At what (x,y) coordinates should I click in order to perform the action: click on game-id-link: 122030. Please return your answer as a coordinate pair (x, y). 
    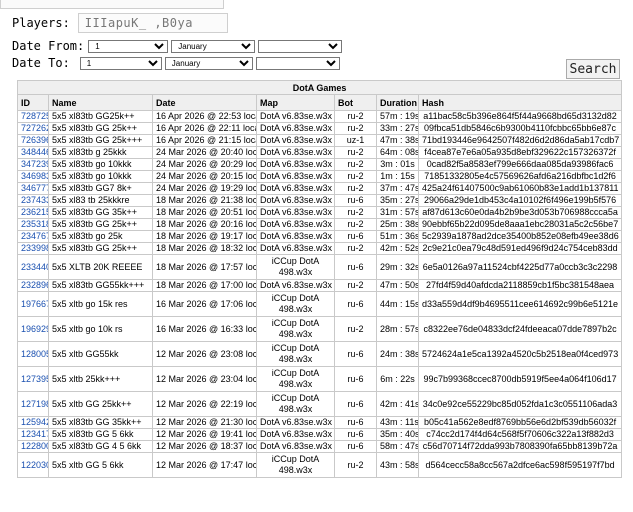
    Looking at the image, I should click on (34, 465).